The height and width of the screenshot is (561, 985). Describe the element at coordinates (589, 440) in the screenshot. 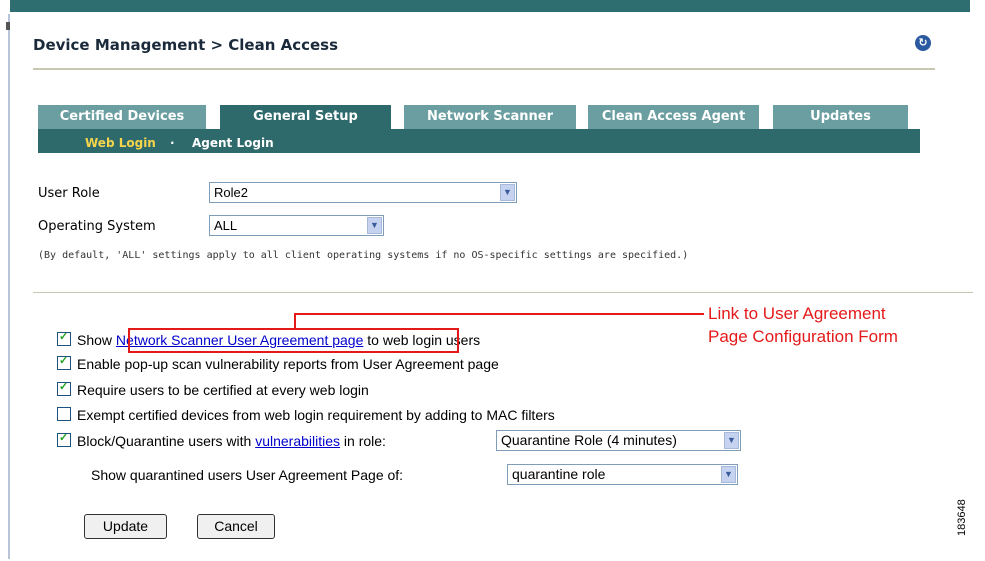

I see `quarantine-role-value: Quarantine Role (4 minutes)` at that location.